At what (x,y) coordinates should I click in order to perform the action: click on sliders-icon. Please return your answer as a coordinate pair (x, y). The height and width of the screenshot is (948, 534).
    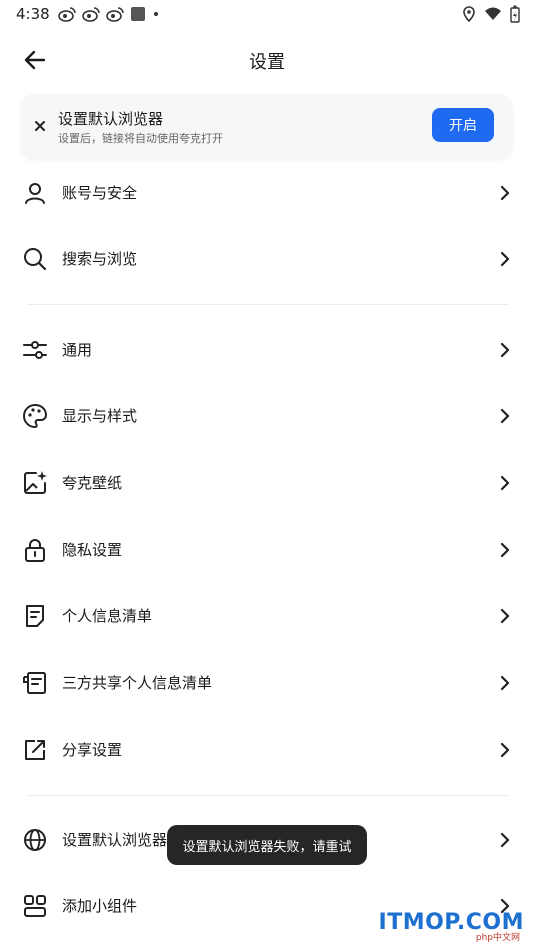
    Looking at the image, I should click on (35, 350).